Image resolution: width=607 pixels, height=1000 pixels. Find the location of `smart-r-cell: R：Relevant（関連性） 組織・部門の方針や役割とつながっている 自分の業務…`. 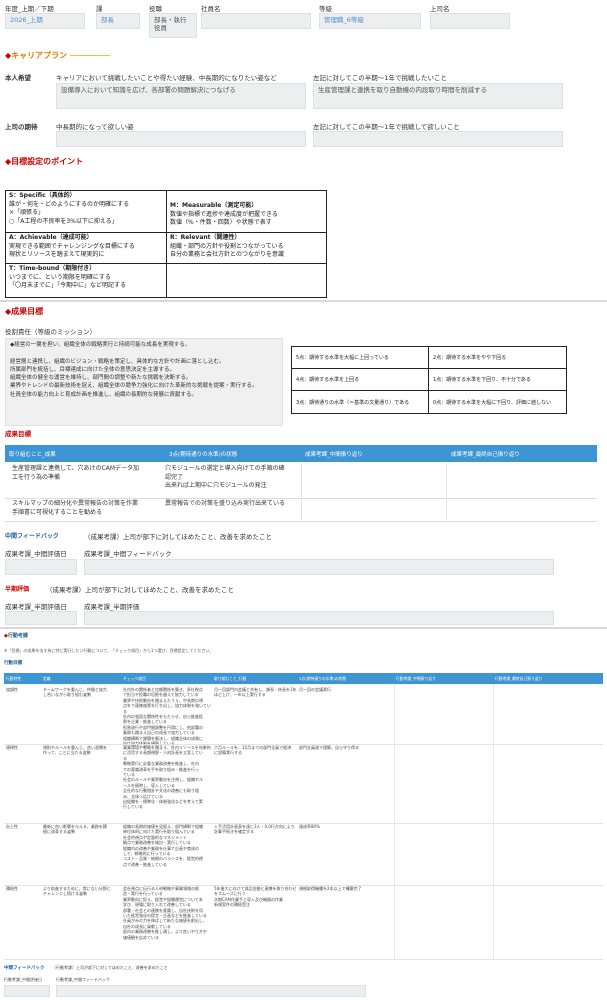

smart-r-cell: R：Relevant（関連性） 組織・部門の方針や役割とつながっている 自分の業務… is located at coordinates (227, 246).